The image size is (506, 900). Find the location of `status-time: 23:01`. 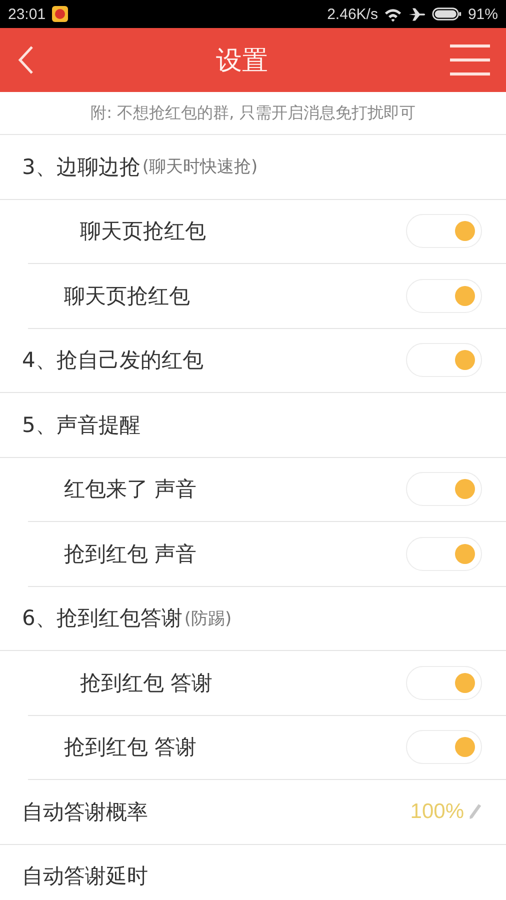

status-time: 23:01 is located at coordinates (27, 14).